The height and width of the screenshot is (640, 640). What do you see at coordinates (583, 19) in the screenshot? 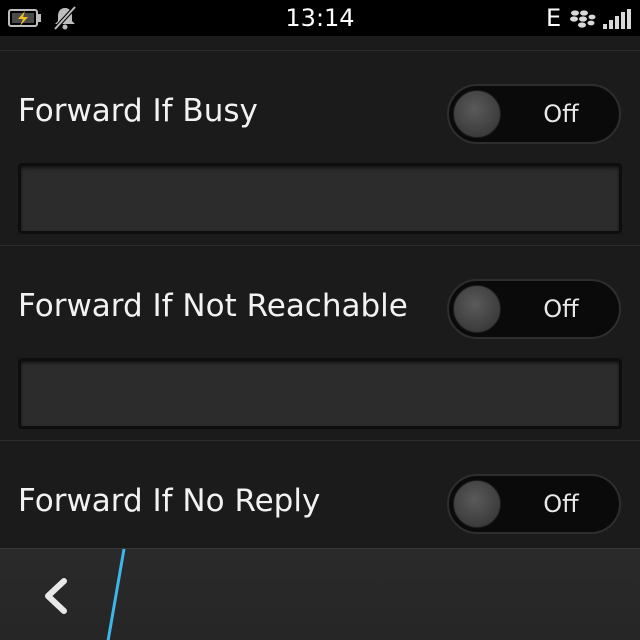
I see `blackberry-icon` at bounding box center [583, 19].